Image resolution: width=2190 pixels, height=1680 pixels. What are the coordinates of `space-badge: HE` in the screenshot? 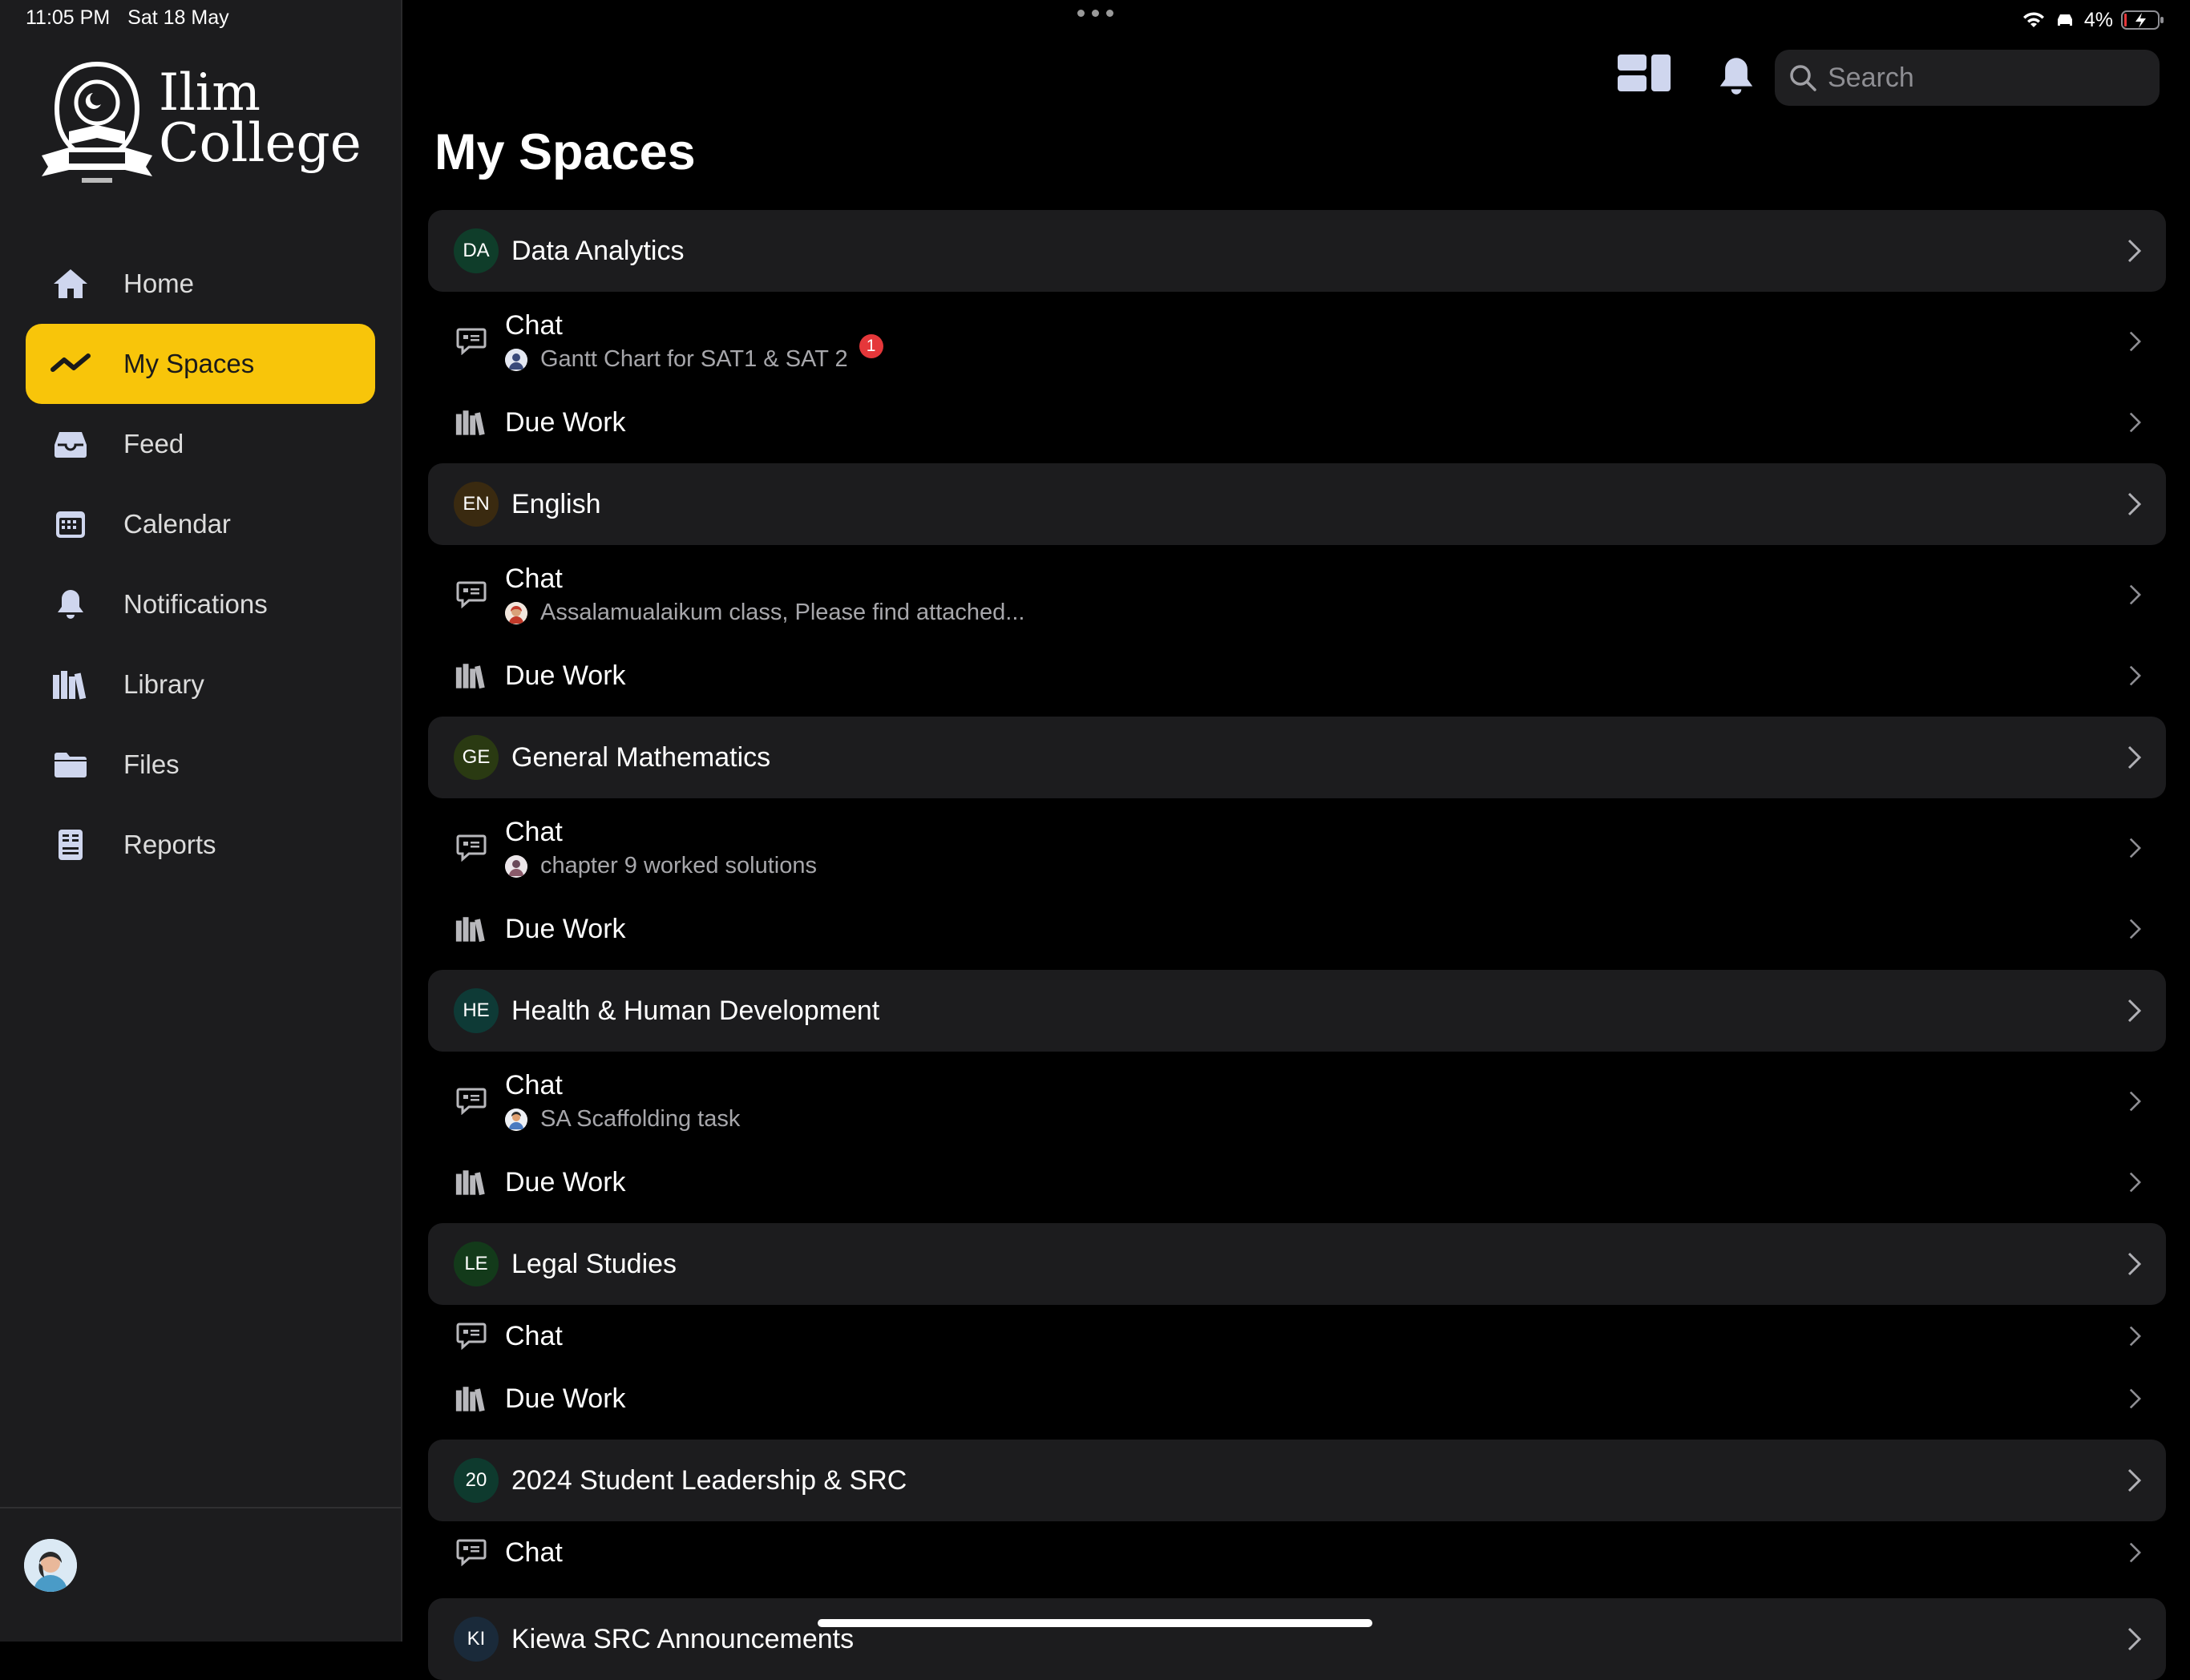 It's located at (476, 1010).